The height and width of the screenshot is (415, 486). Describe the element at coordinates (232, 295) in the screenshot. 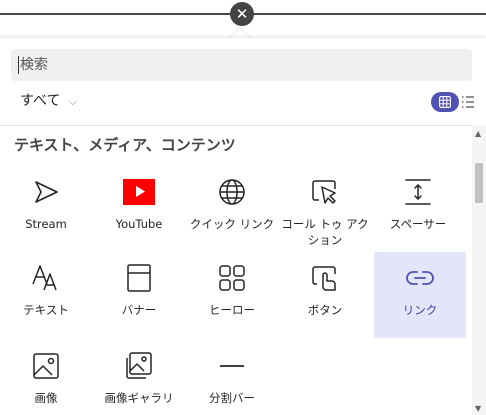

I see `tile-hero: ヒーロー` at that location.